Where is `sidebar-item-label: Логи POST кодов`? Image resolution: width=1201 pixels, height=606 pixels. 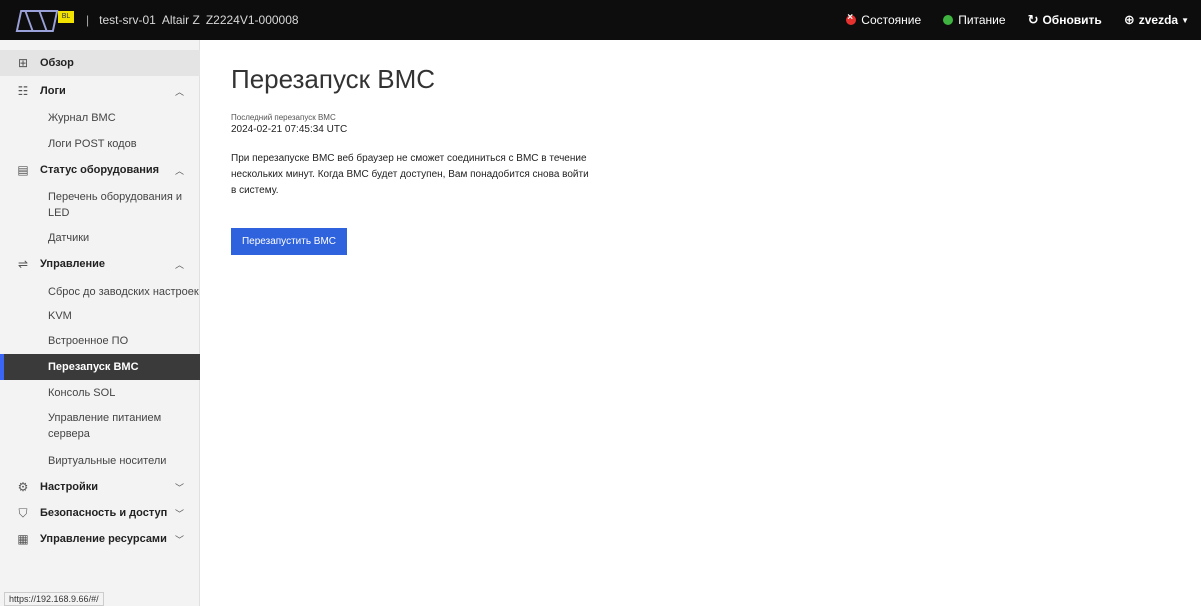
sidebar-item-label: Логи POST кодов is located at coordinates (92, 144).